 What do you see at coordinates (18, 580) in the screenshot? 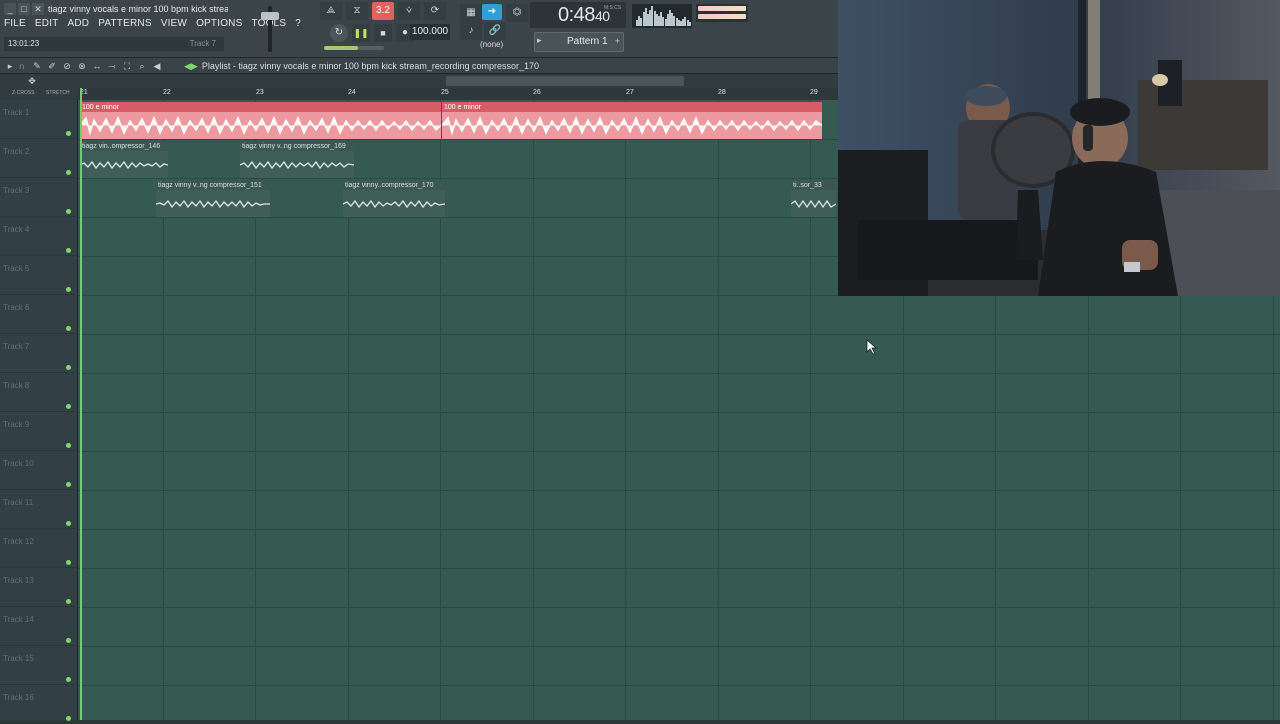
I see `track-name: Track 13` at bounding box center [18, 580].